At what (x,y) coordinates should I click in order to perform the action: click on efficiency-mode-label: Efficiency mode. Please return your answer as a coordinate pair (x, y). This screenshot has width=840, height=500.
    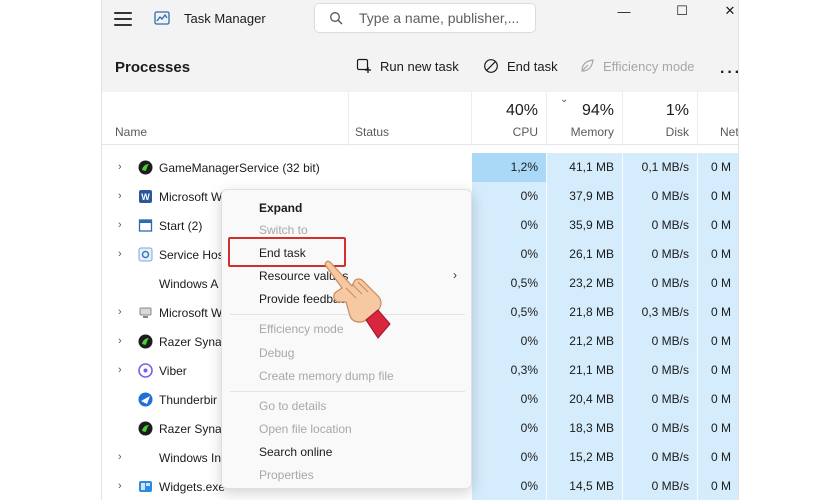
    Looking at the image, I should click on (649, 66).